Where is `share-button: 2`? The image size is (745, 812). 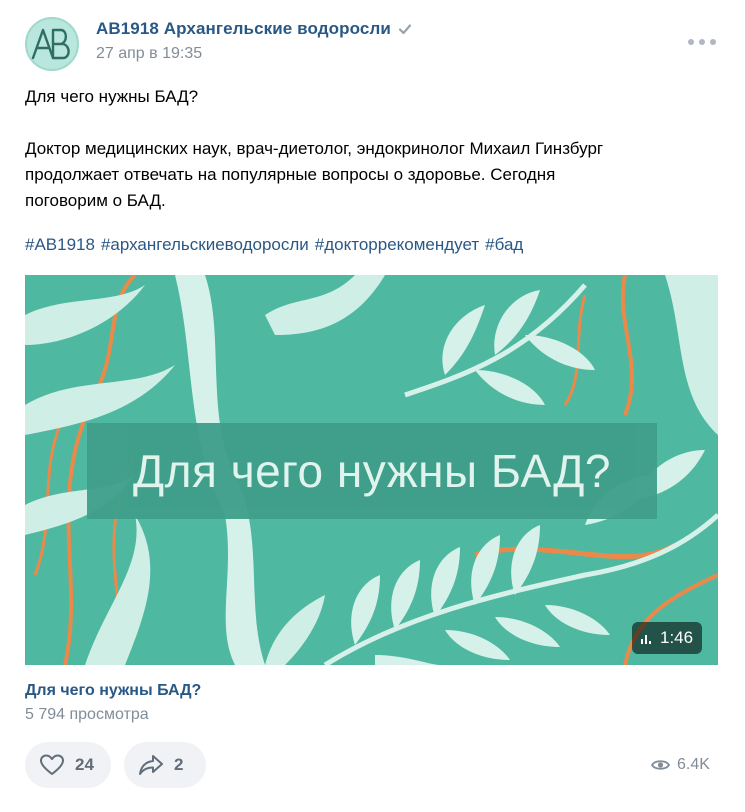 share-button: 2 is located at coordinates (165, 765).